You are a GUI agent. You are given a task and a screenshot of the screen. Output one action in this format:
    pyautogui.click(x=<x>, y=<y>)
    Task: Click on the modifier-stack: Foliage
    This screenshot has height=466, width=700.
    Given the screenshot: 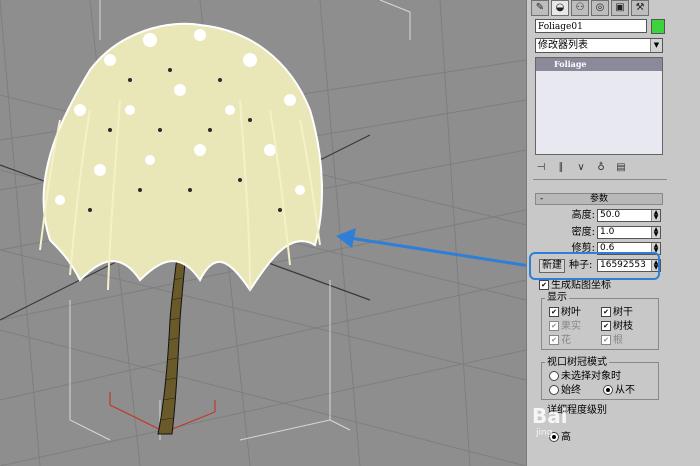 What is the action you would take?
    pyautogui.click(x=599, y=106)
    